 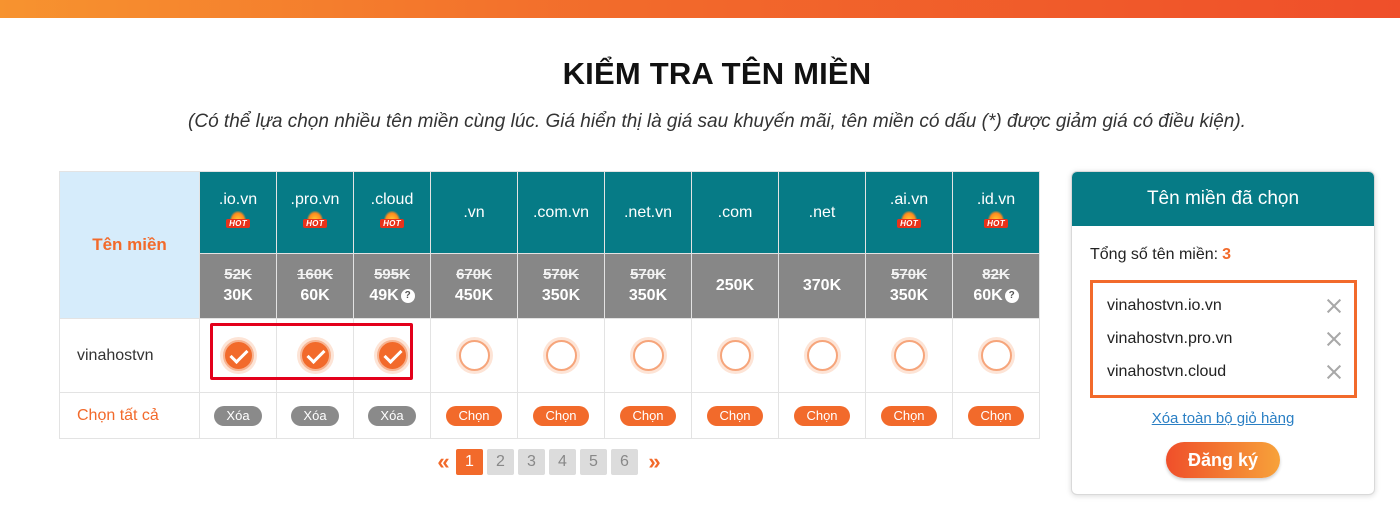 I want to click on select-all-link: Chọn tất cả, so click(x=129, y=415).